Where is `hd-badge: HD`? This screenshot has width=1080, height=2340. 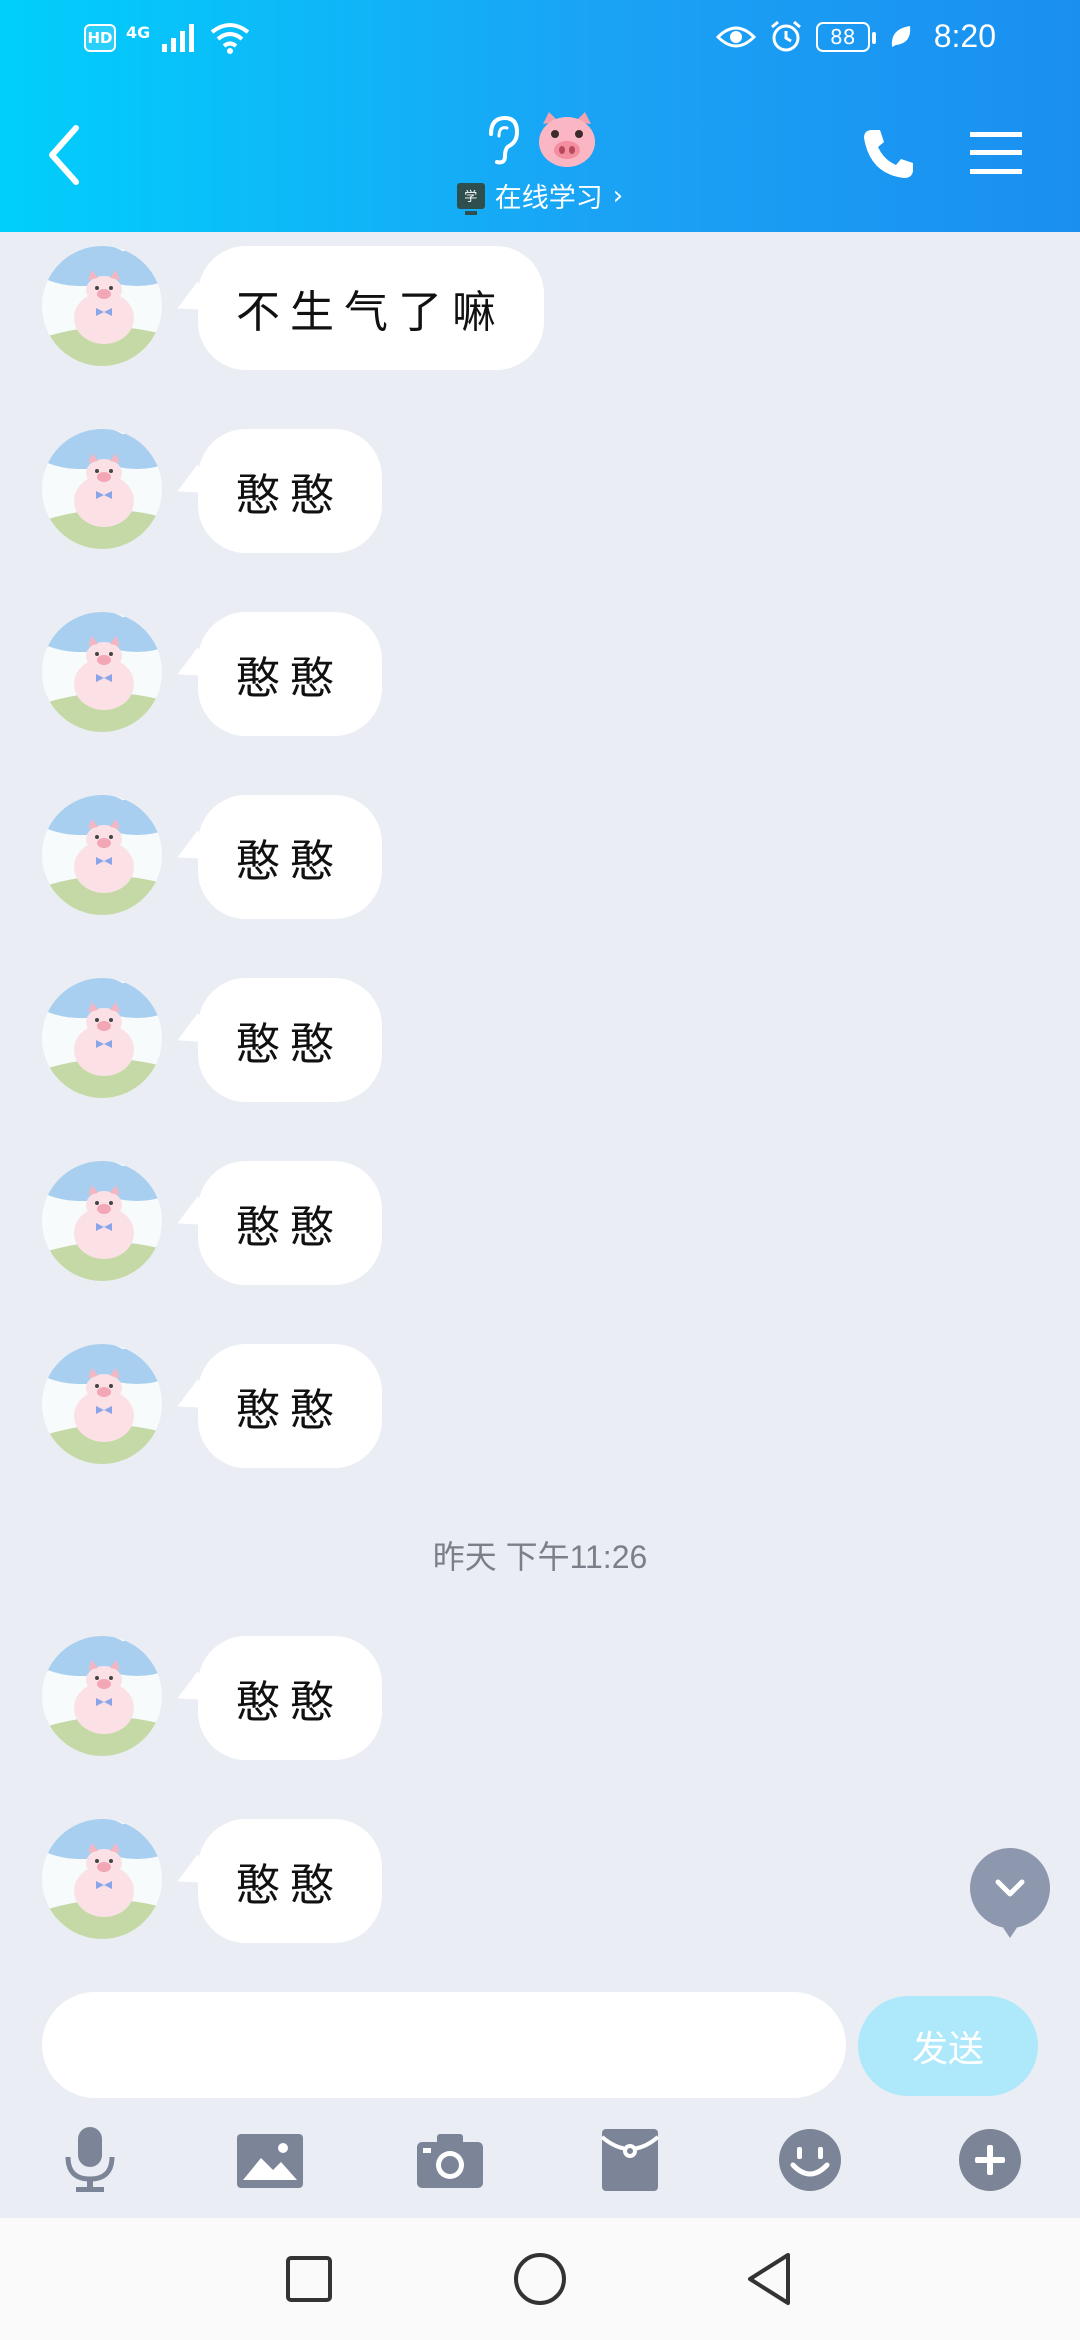
hd-badge: HD is located at coordinates (100, 38).